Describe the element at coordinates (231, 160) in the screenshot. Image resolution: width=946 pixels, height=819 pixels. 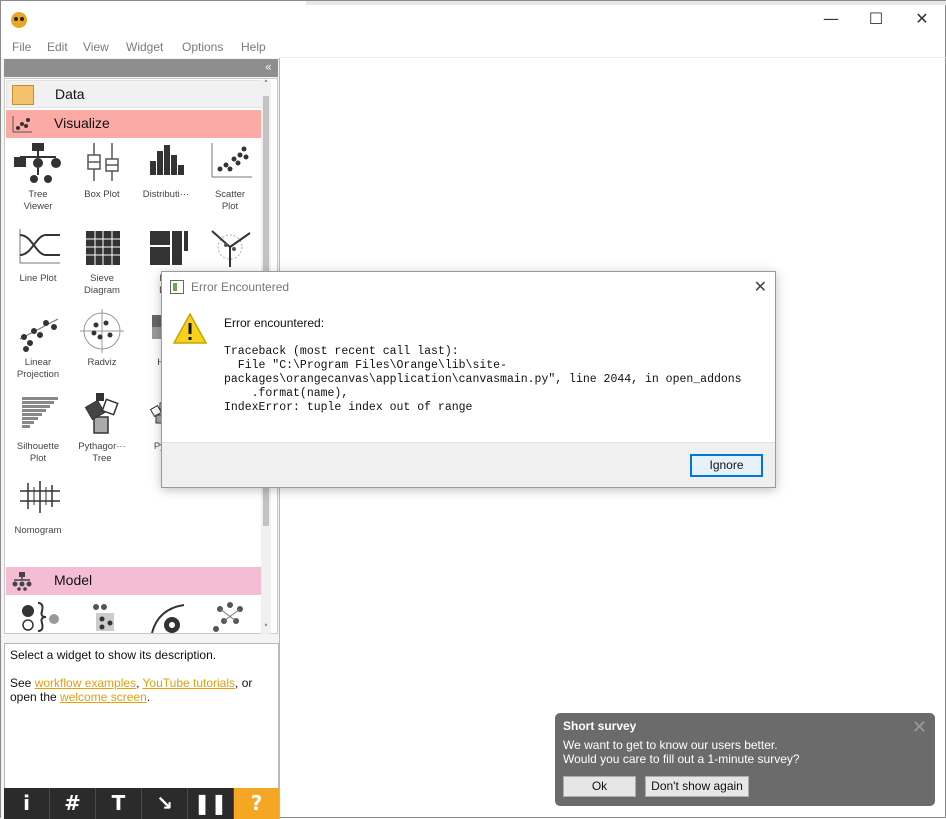
I see `scatter-plot-icon` at that location.